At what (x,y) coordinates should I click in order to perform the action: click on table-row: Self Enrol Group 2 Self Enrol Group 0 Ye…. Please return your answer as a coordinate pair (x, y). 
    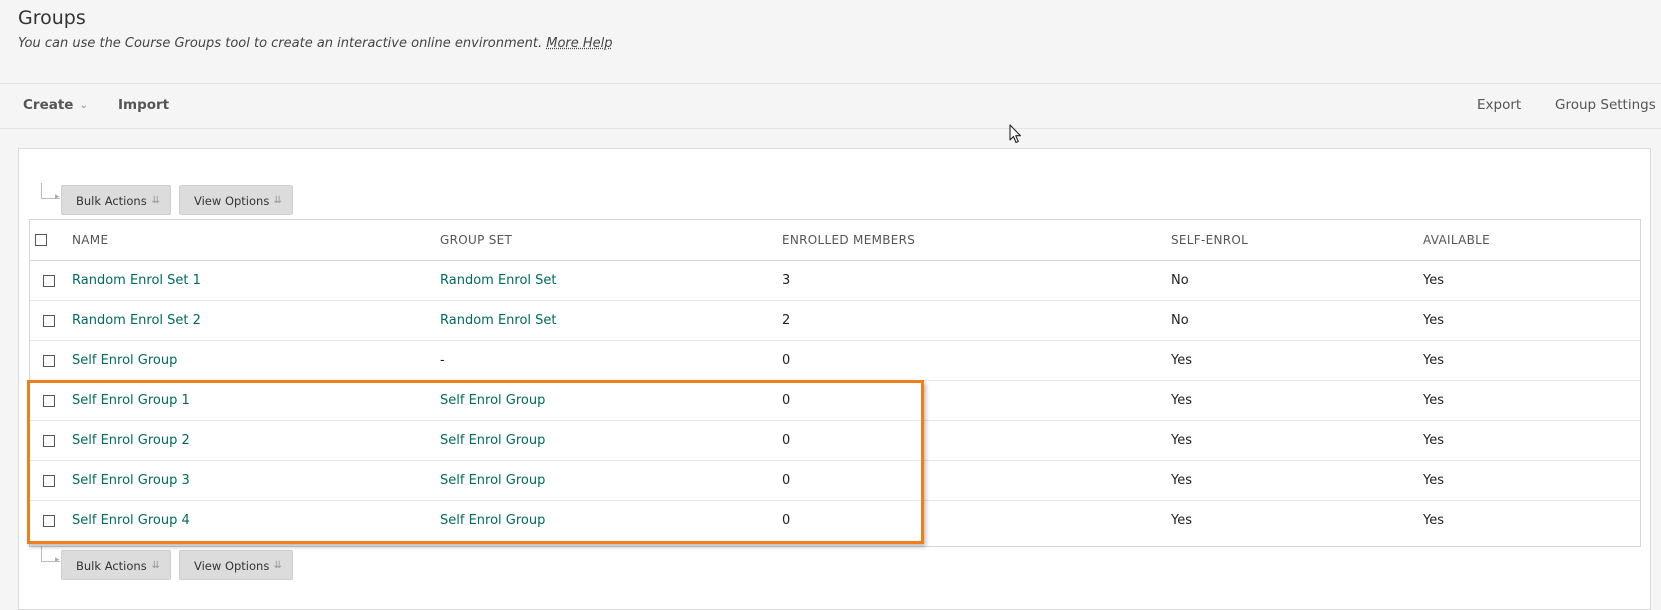
    Looking at the image, I should click on (835, 441).